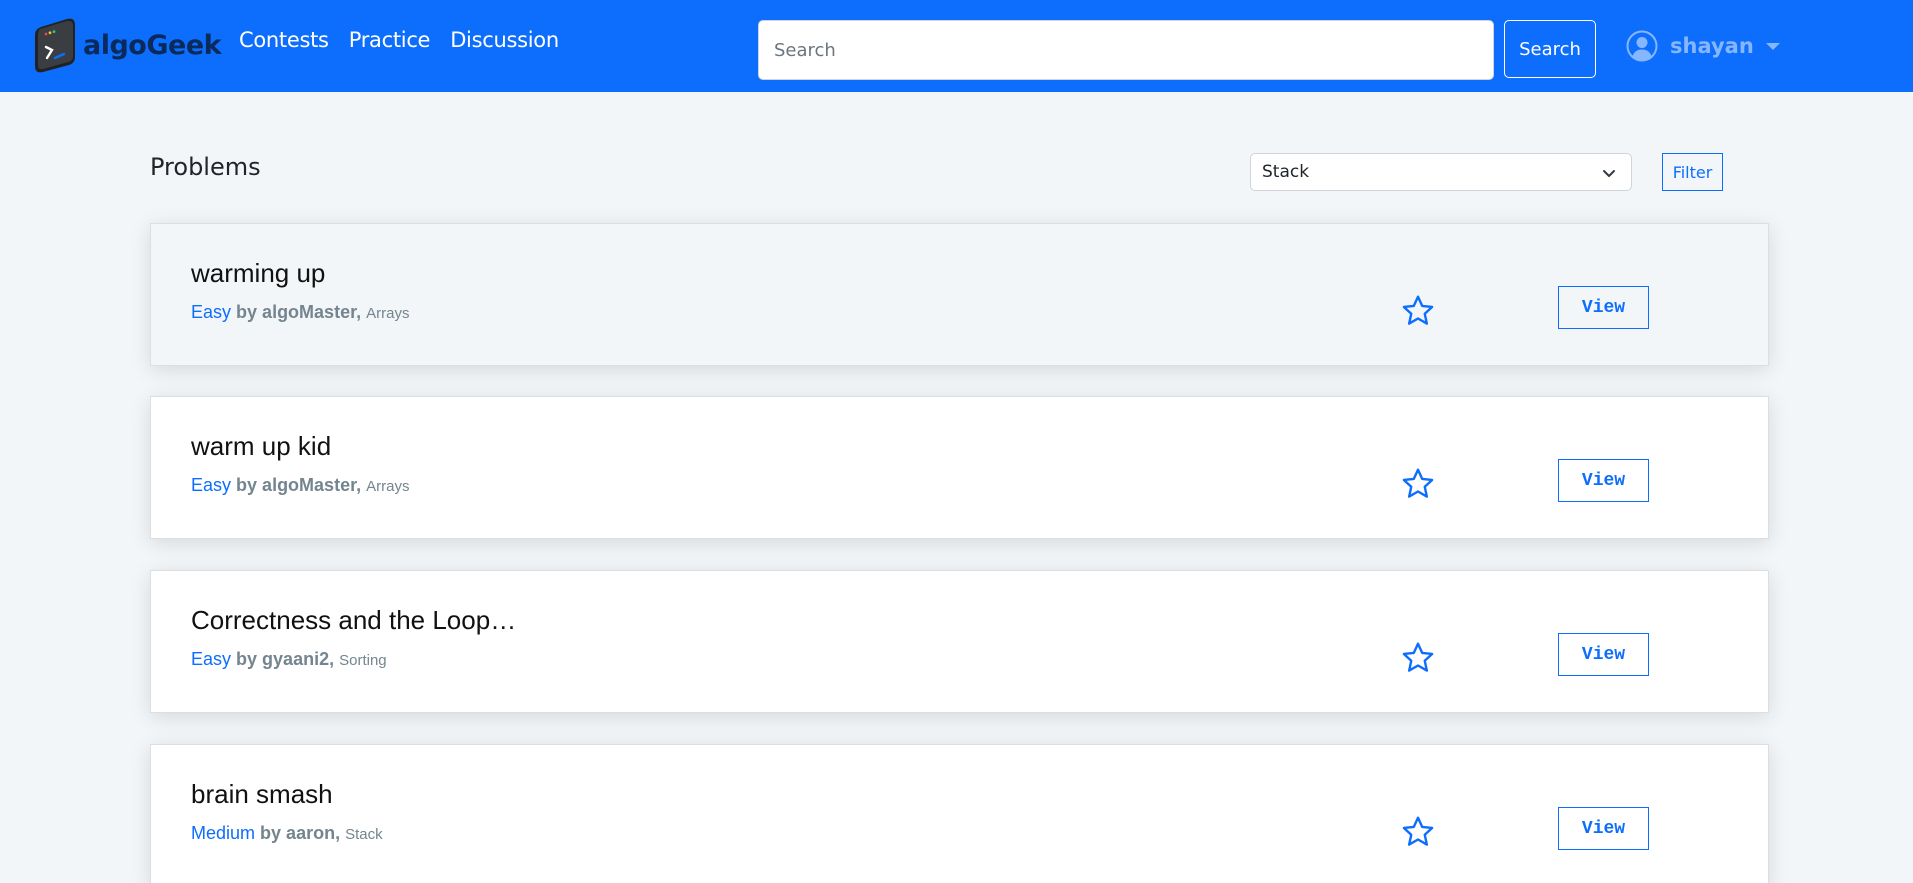  I want to click on author-label: by aaron,, so click(300, 833).